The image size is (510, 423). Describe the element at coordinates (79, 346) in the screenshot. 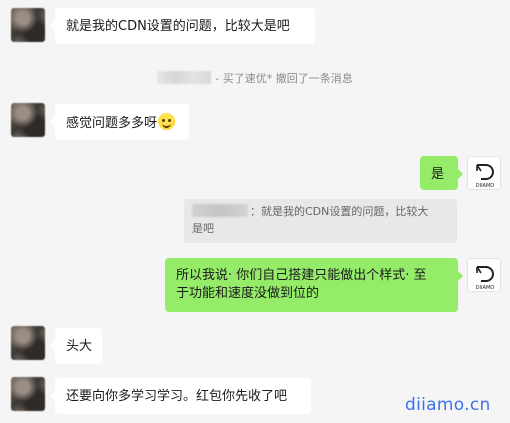

I see `message-text: 头大` at that location.